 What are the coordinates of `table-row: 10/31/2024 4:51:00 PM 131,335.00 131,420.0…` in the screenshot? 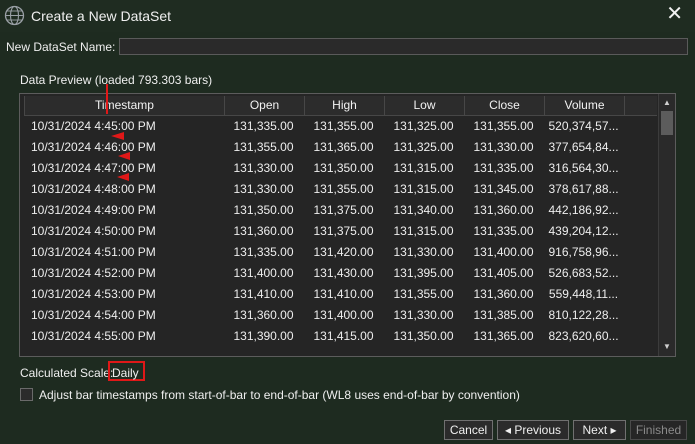 It's located at (340, 252).